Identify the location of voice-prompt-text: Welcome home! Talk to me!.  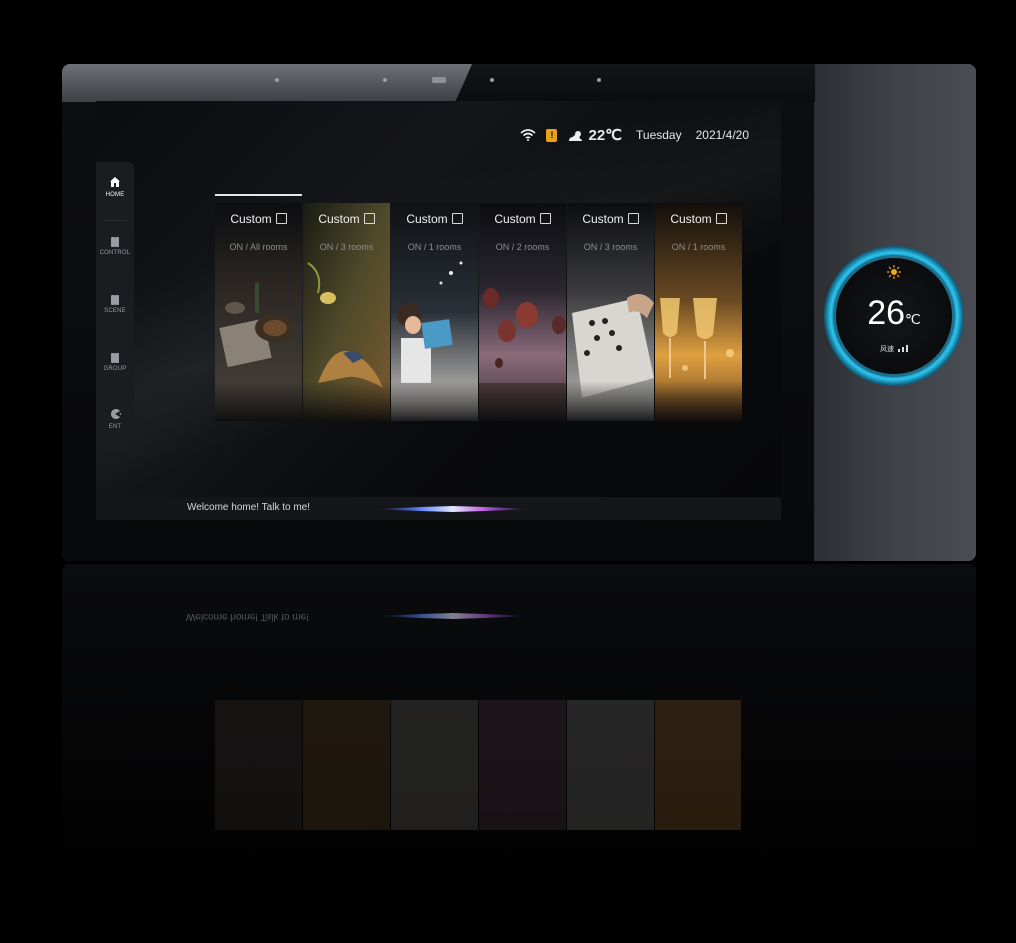
(249, 507).